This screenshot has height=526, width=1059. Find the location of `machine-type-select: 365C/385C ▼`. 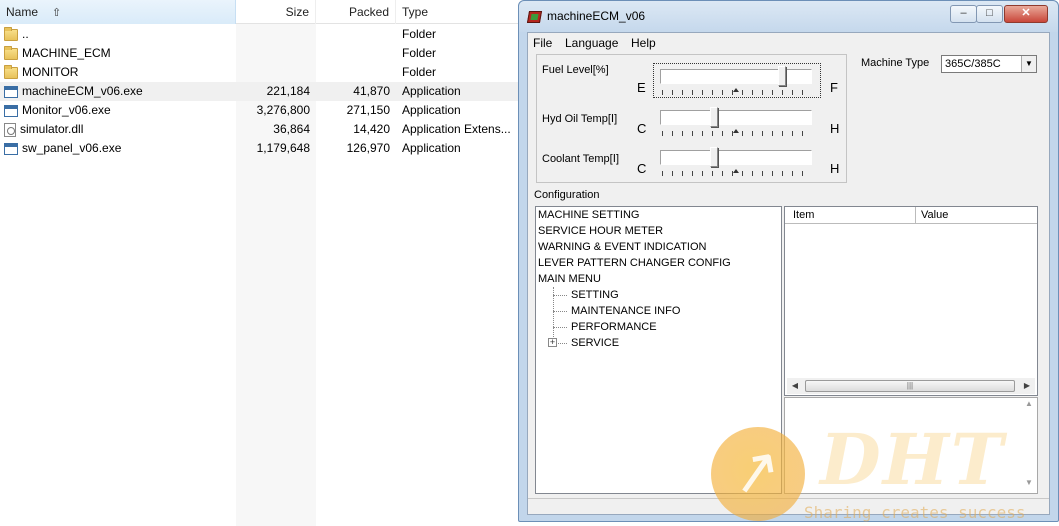

machine-type-select: 365C/385C ▼ is located at coordinates (989, 64).